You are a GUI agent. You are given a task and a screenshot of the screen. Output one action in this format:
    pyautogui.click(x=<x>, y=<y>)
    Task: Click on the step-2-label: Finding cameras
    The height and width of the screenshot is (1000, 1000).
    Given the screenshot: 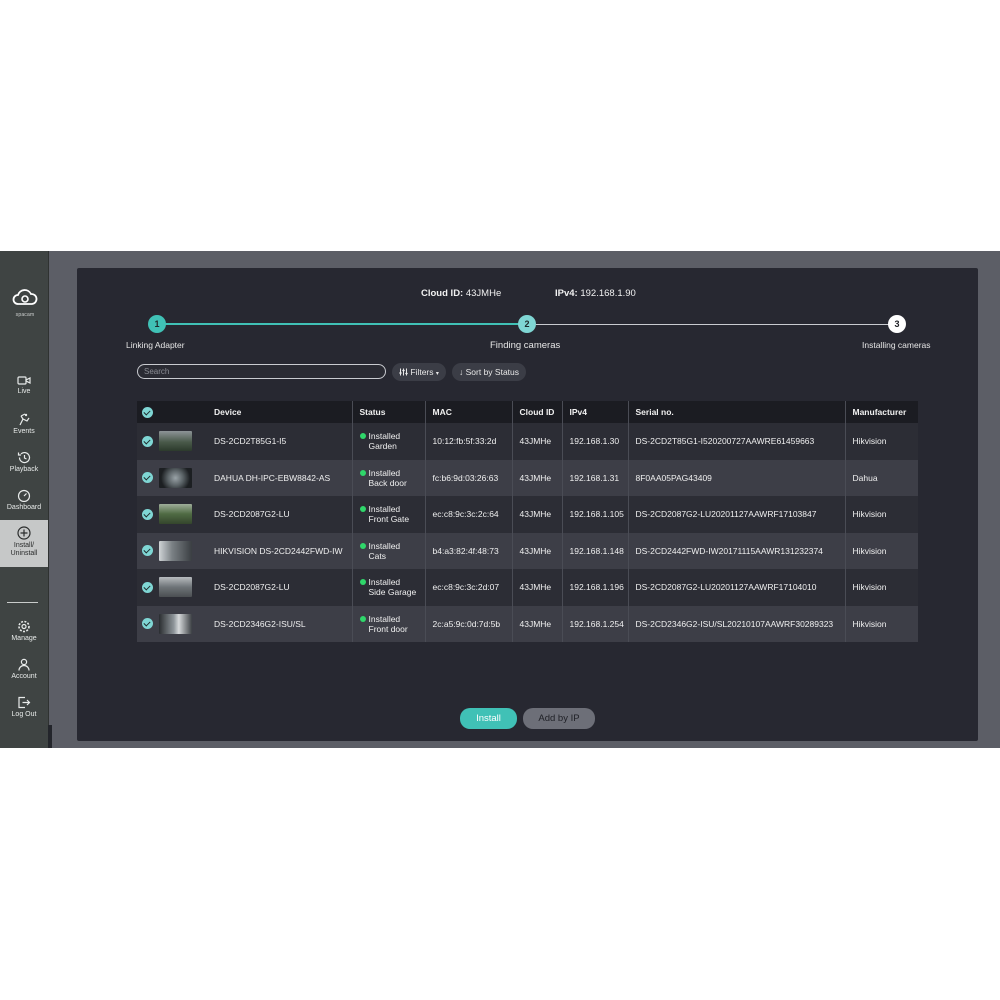 What is the action you would take?
    pyautogui.click(x=525, y=345)
    